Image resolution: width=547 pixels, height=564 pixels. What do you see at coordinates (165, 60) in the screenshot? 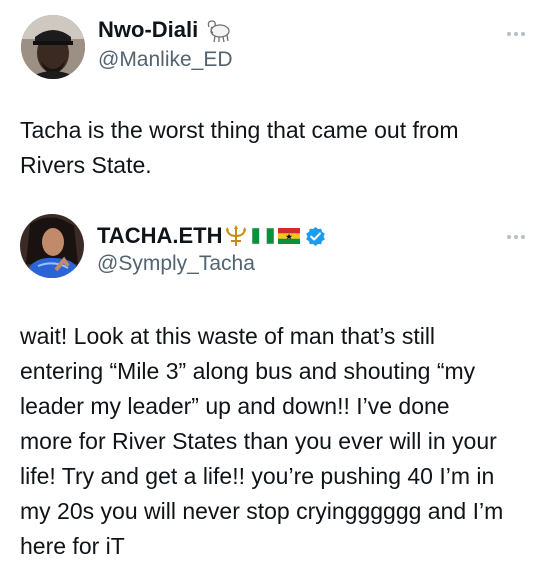
I see `author-handle: @Manlike_ED` at bounding box center [165, 60].